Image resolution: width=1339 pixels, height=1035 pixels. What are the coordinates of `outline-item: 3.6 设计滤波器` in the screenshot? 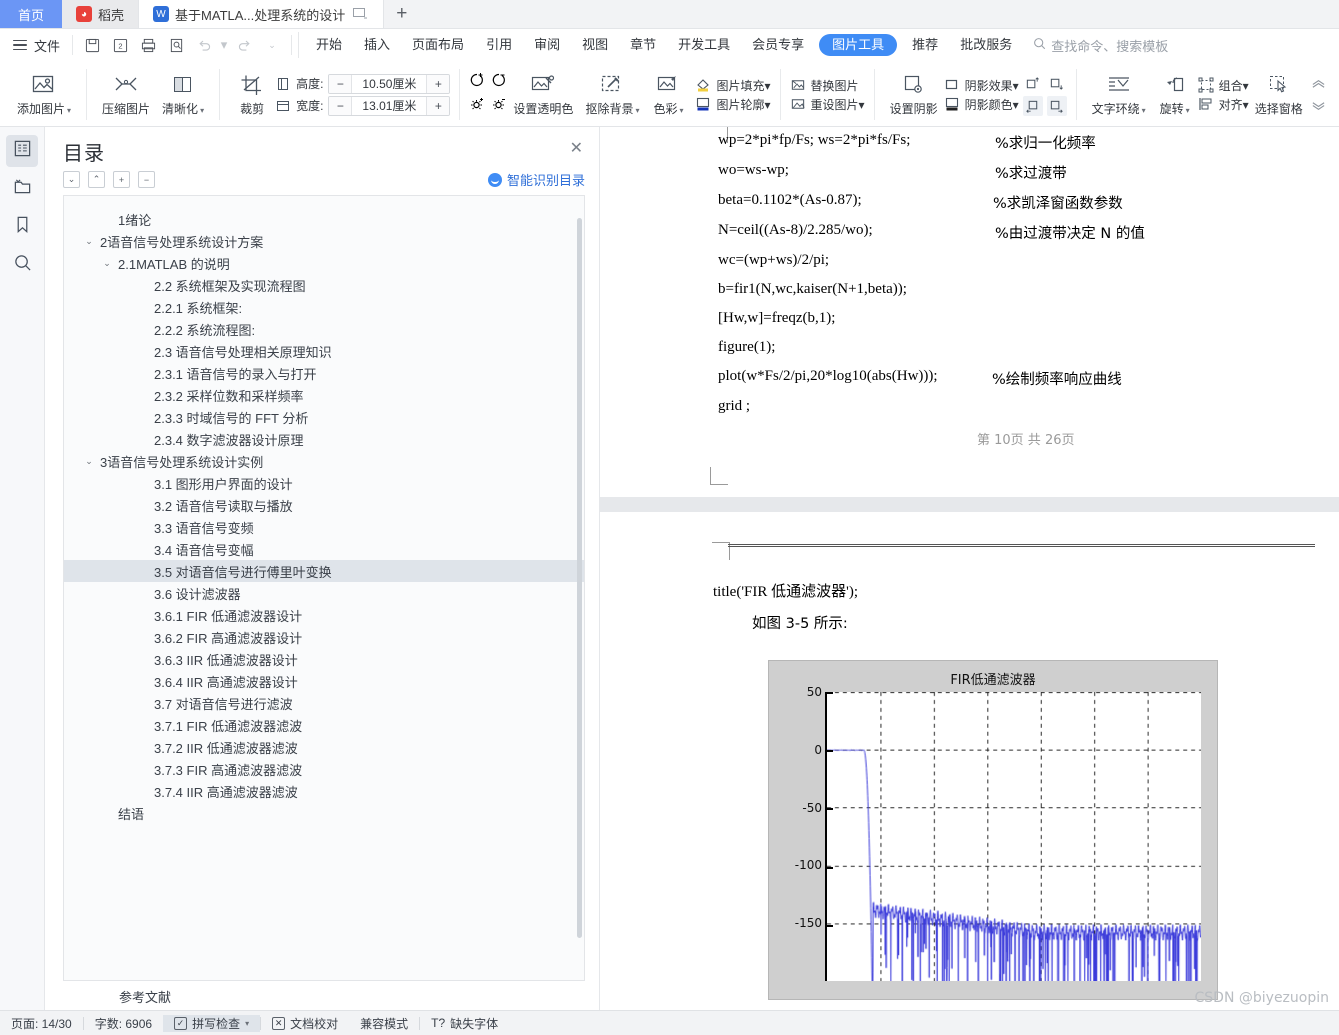 It's located at (324, 593).